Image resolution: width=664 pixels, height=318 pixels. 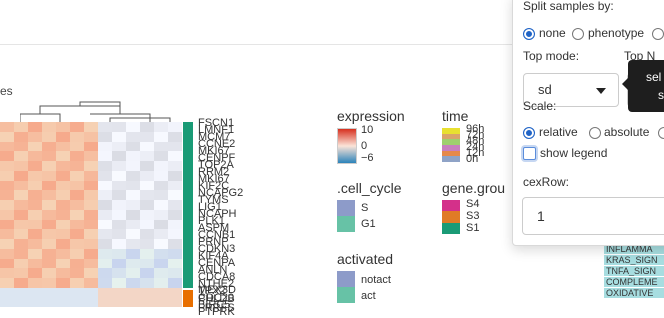 What do you see at coordinates (529, 153) in the screenshot?
I see `show-legend-checkbox` at bounding box center [529, 153].